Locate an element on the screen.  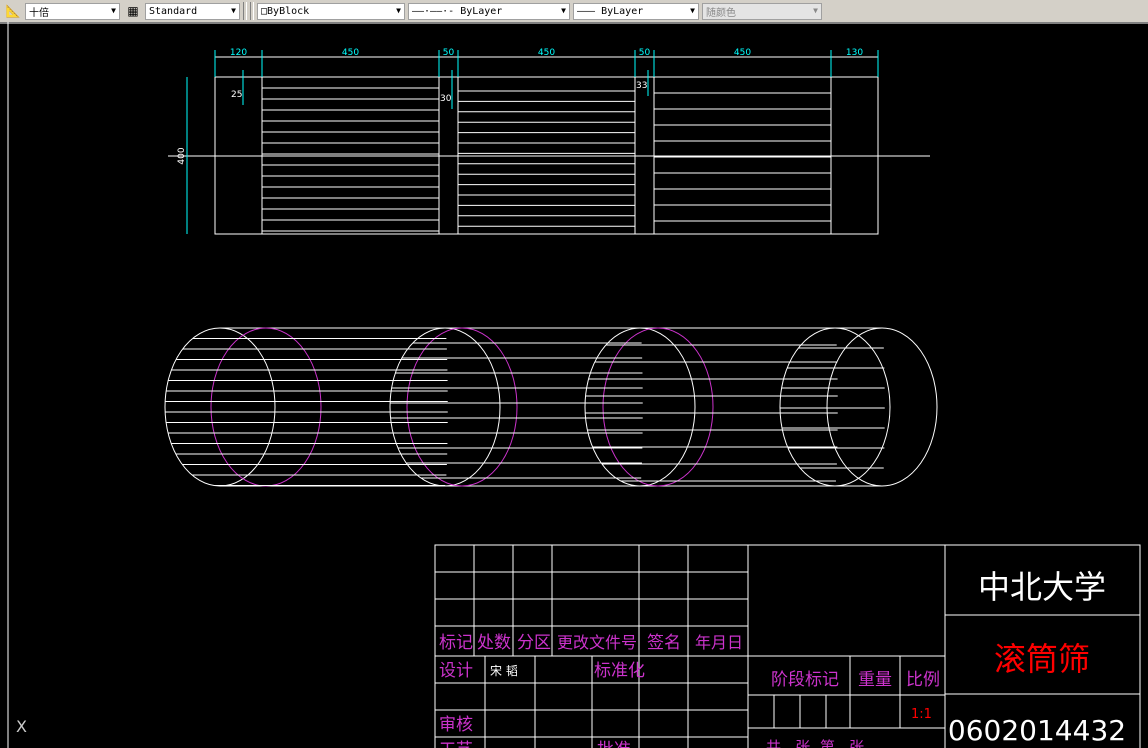
designer-name: 宋 韬 is located at coordinates (504, 670).